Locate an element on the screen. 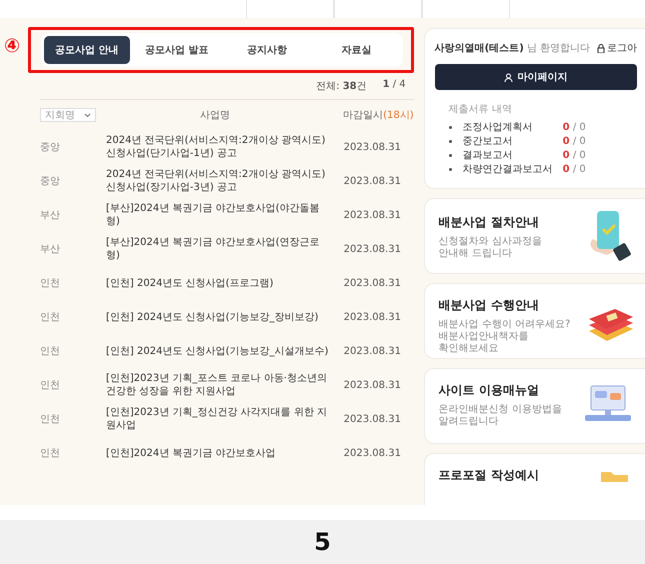  guide-card: 사이트 이용매뉴얼 온라인배분신청 이용방법을 알려드립니다 is located at coordinates (534, 406).